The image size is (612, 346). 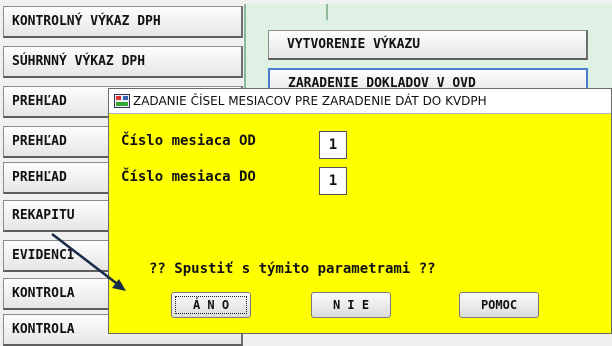 What do you see at coordinates (428, 45) in the screenshot?
I see `create-report-button: VYTVORENIE VÝKAZU` at bounding box center [428, 45].